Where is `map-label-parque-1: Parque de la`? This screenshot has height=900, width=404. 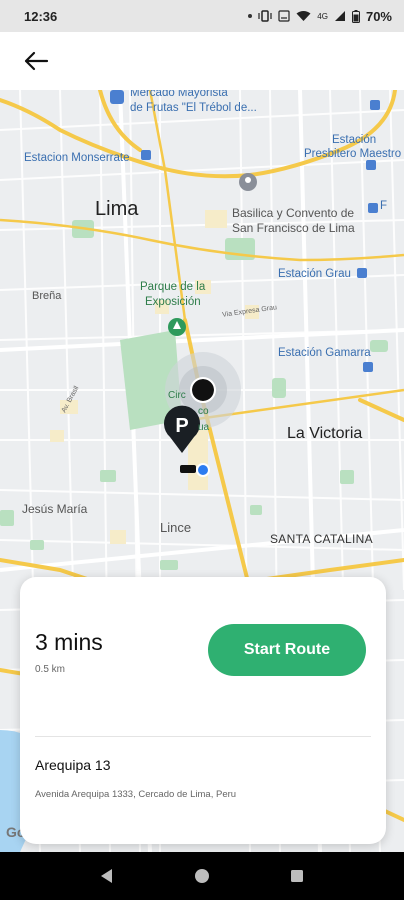 map-label-parque-1: Parque de la is located at coordinates (173, 287).